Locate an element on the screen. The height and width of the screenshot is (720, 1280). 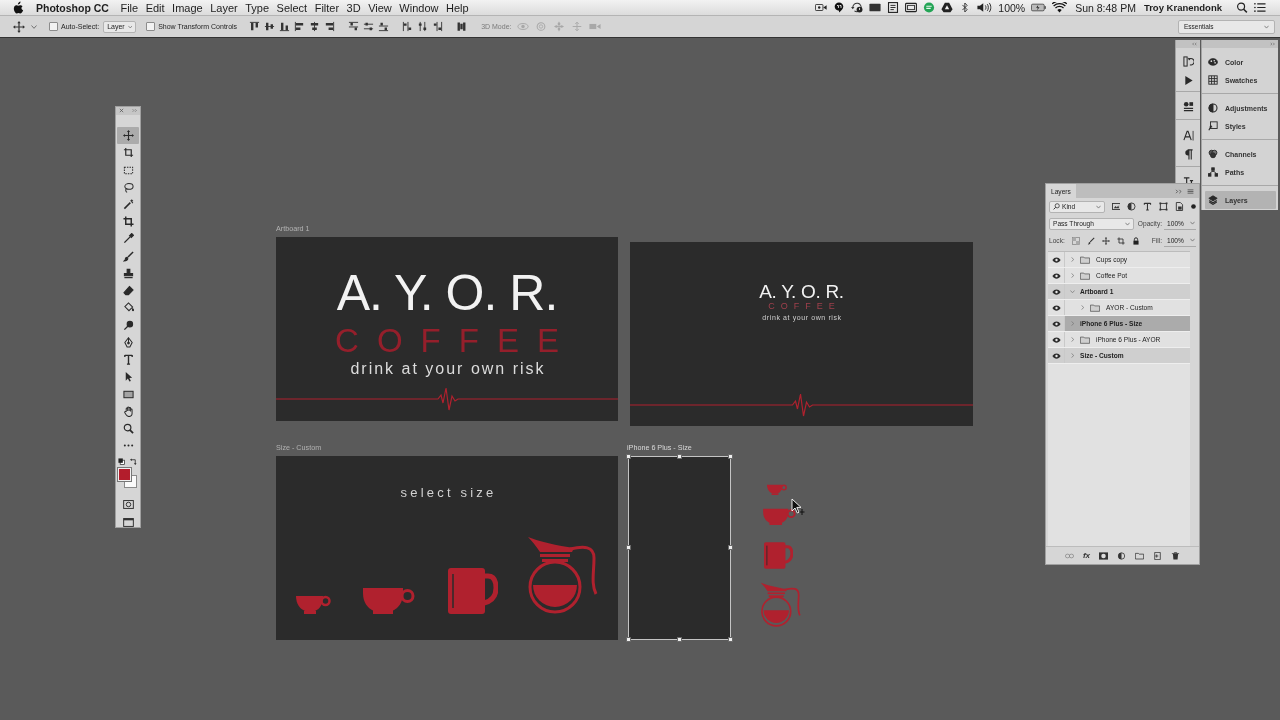
distribute-middle-icon is located at coordinates (369, 26).